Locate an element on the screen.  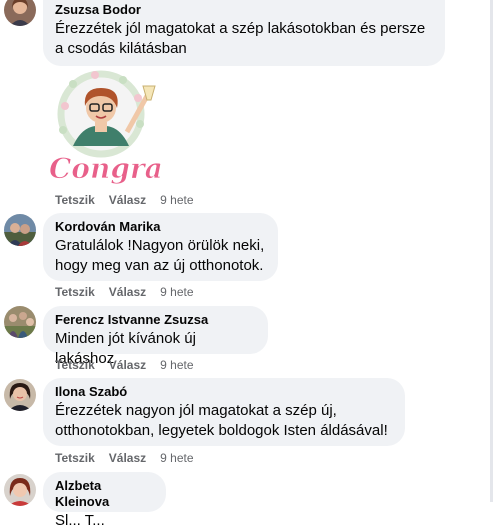
sticker-text: Congrats! is located at coordinates (106, 168).